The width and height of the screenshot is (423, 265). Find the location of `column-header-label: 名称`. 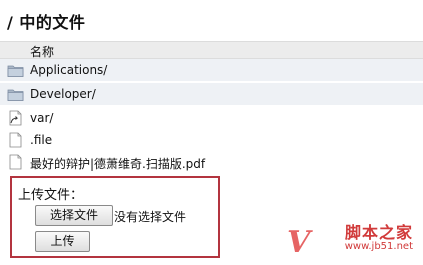

column-header-label: 名称 is located at coordinates (42, 52).